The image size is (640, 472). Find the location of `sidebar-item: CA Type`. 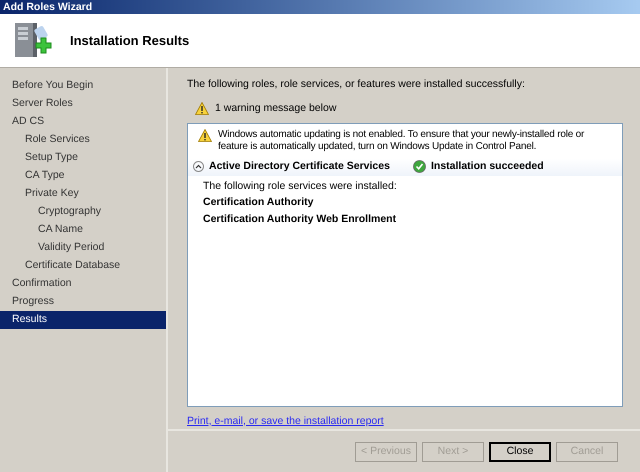

sidebar-item: CA Type is located at coordinates (83, 176).